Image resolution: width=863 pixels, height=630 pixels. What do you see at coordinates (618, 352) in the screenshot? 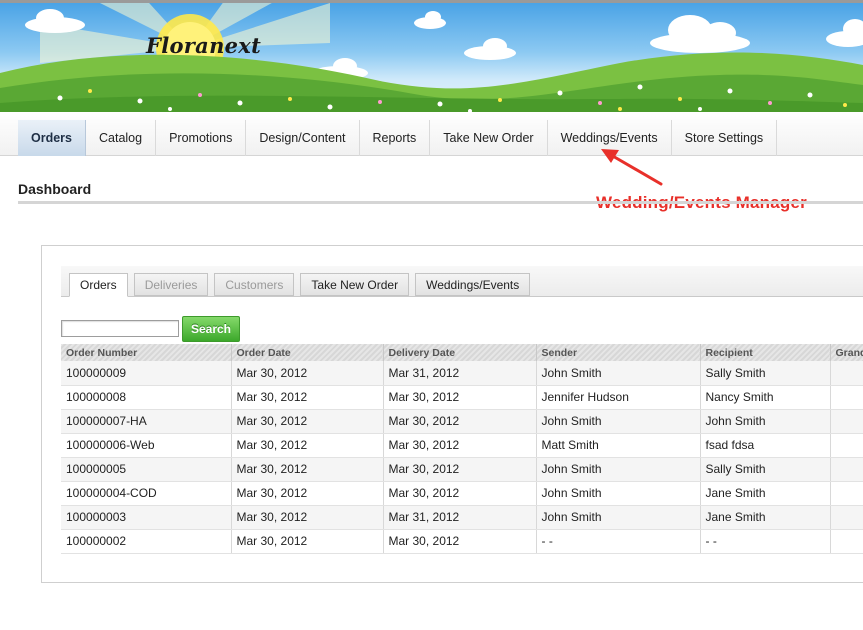
I see `column-header-sender: Sender` at bounding box center [618, 352].